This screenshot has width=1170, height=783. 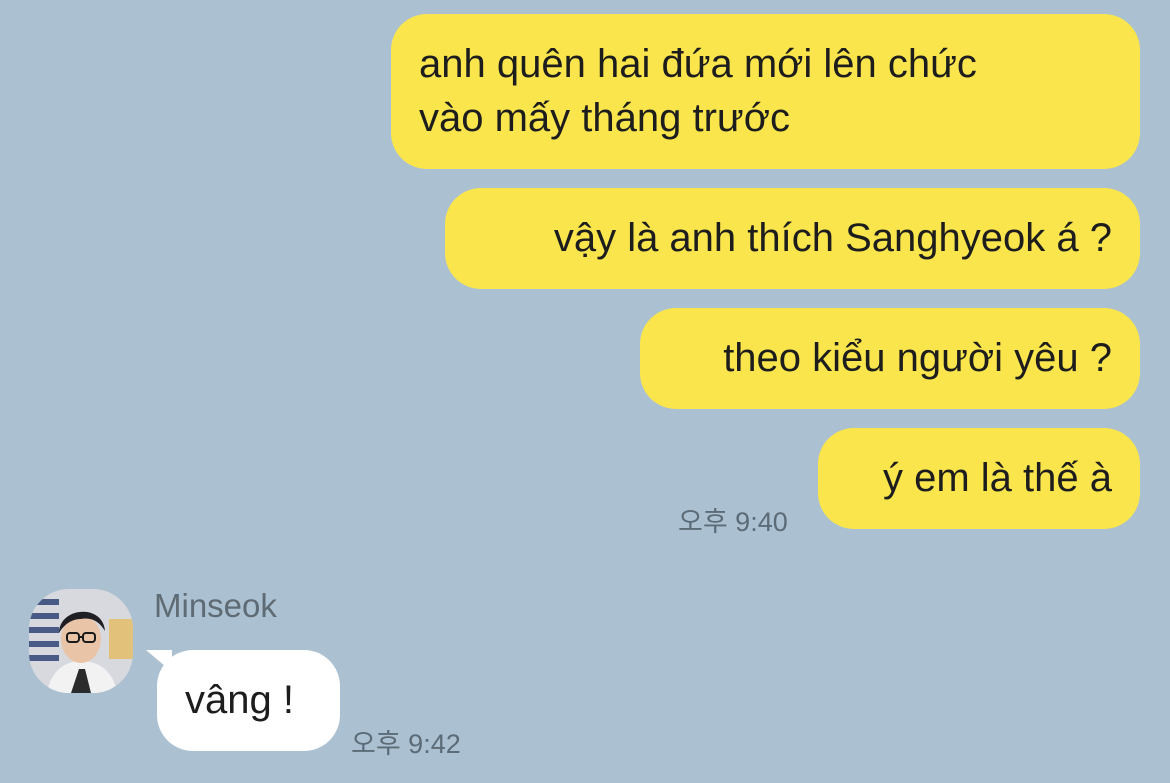 I want to click on message-text: vậy là anh thích Sanghyeok á ?, so click(x=832, y=238).